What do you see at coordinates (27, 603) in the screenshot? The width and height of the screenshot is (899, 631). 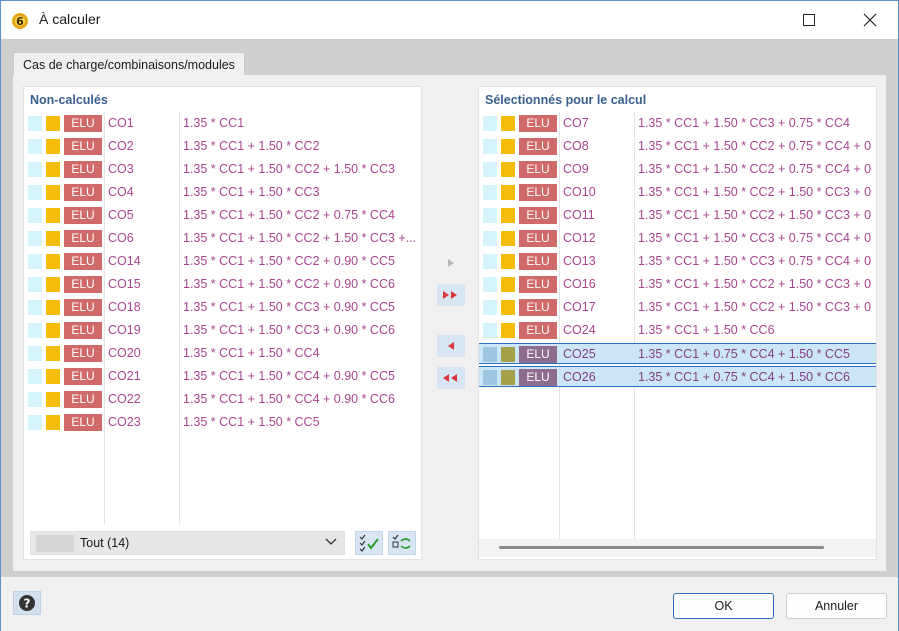 I see `help-button: ?` at bounding box center [27, 603].